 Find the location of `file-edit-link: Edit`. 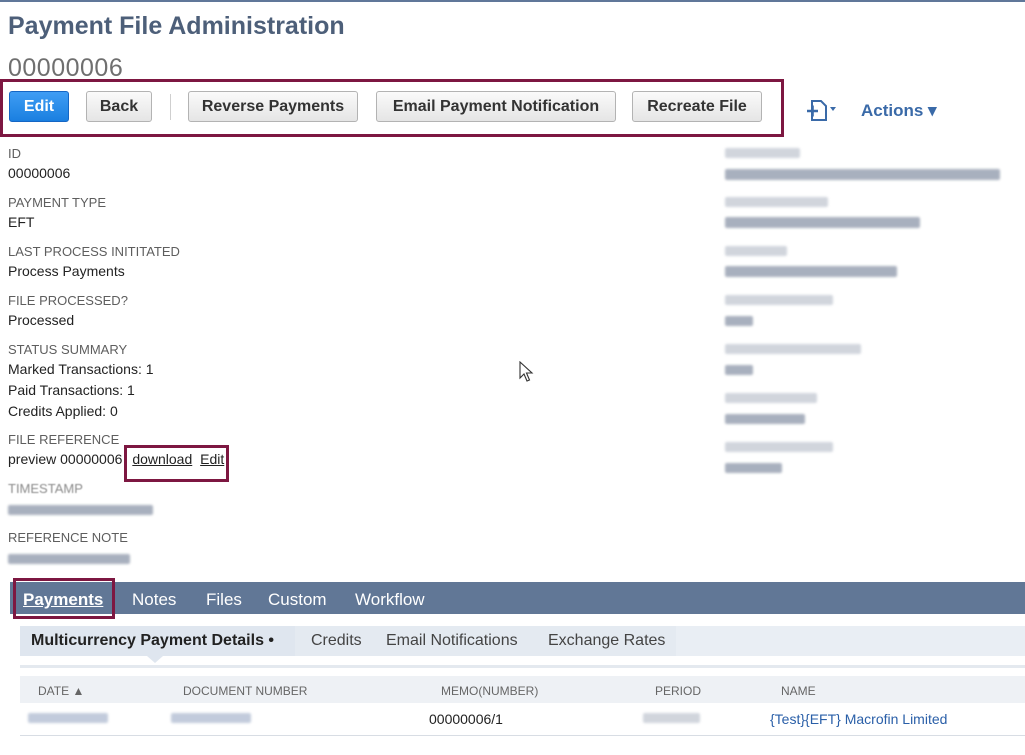

file-edit-link: Edit is located at coordinates (212, 459).